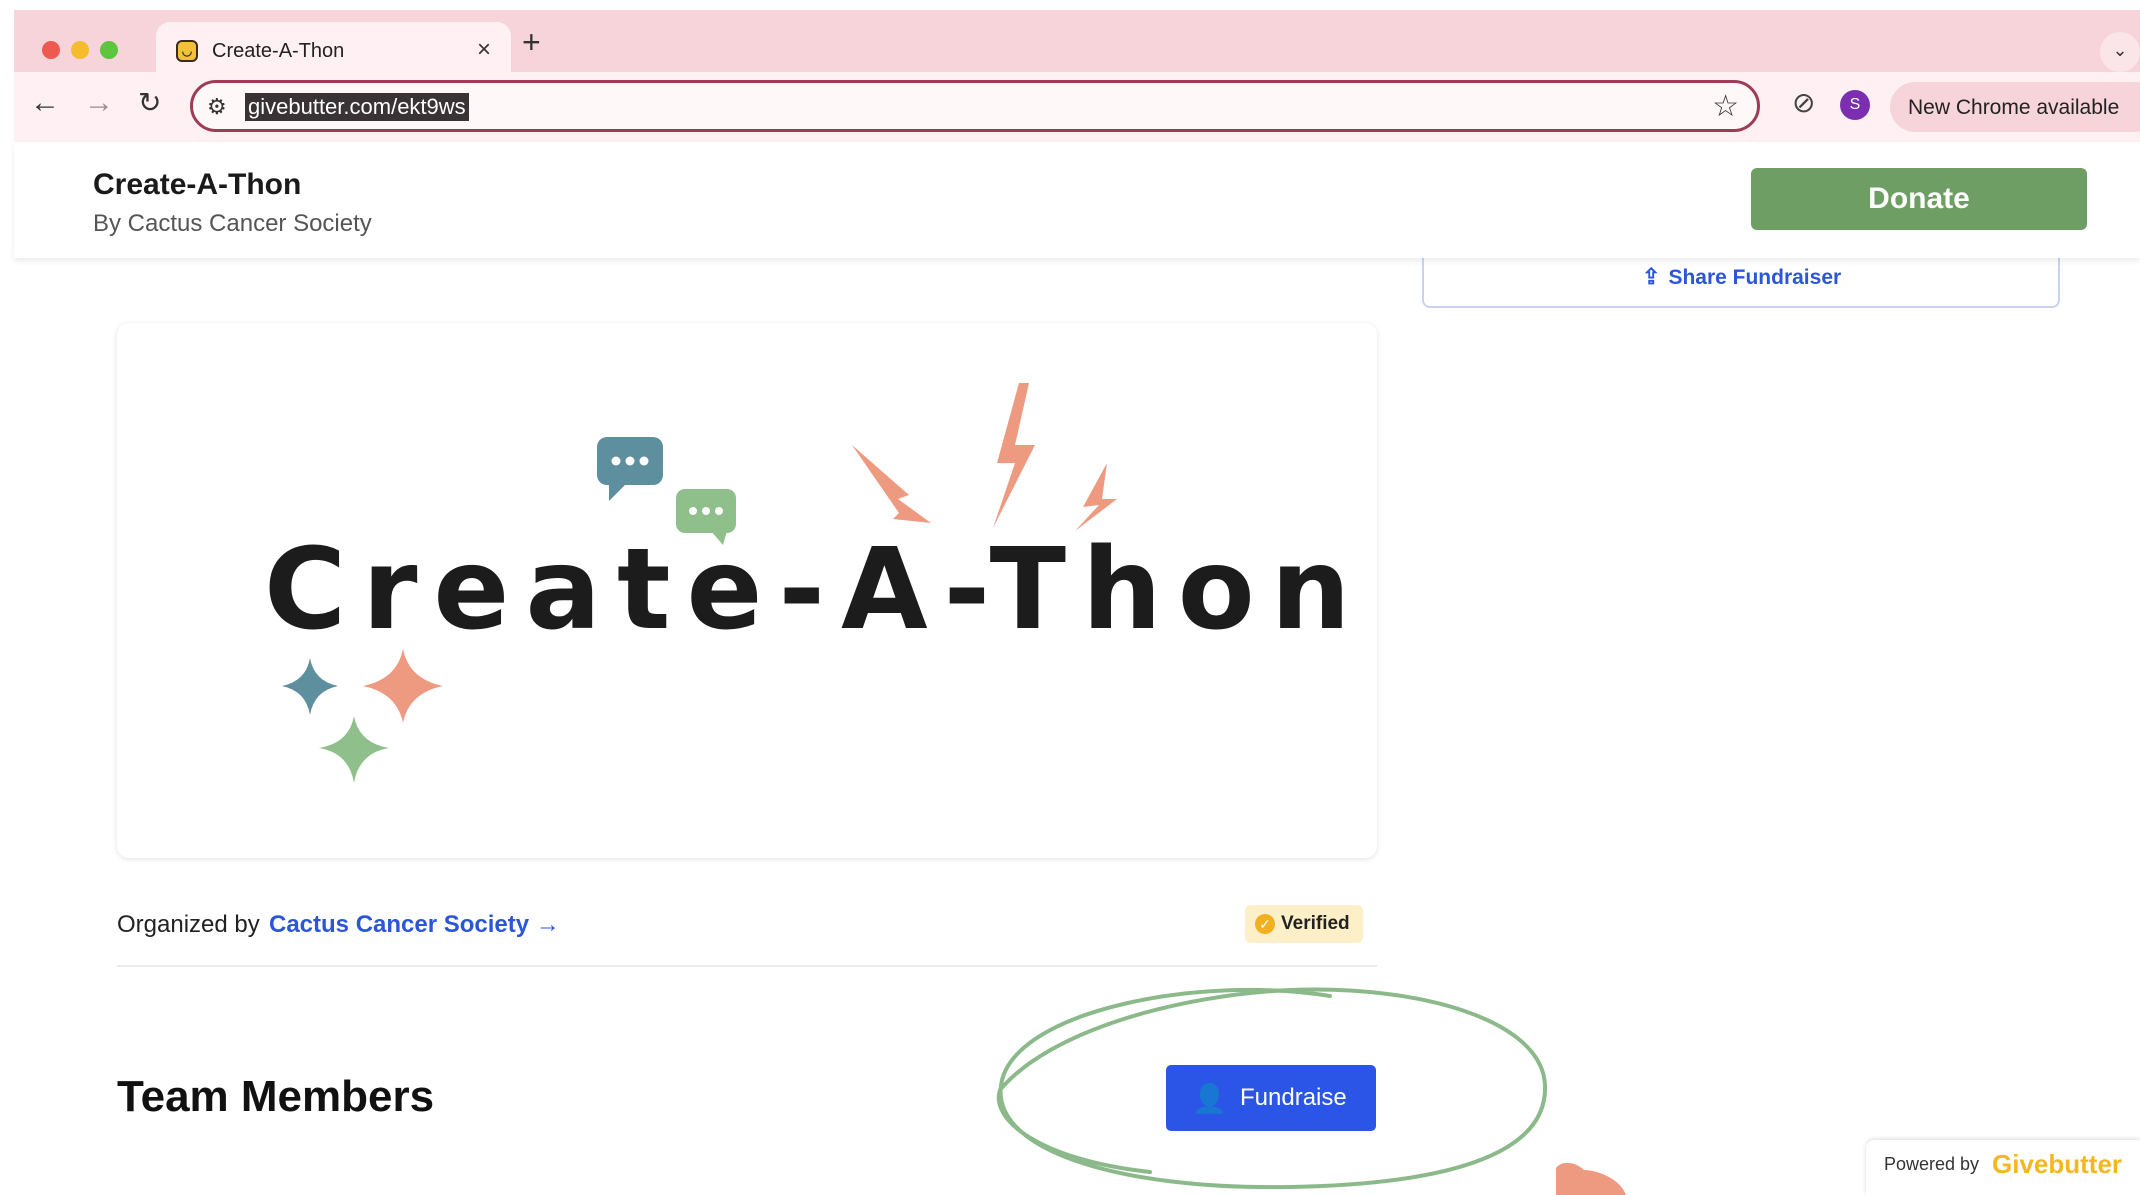 The width and height of the screenshot is (2140, 1195). Describe the element at coordinates (984, 457) in the screenshot. I see `lightning-bolts-icon` at that location.